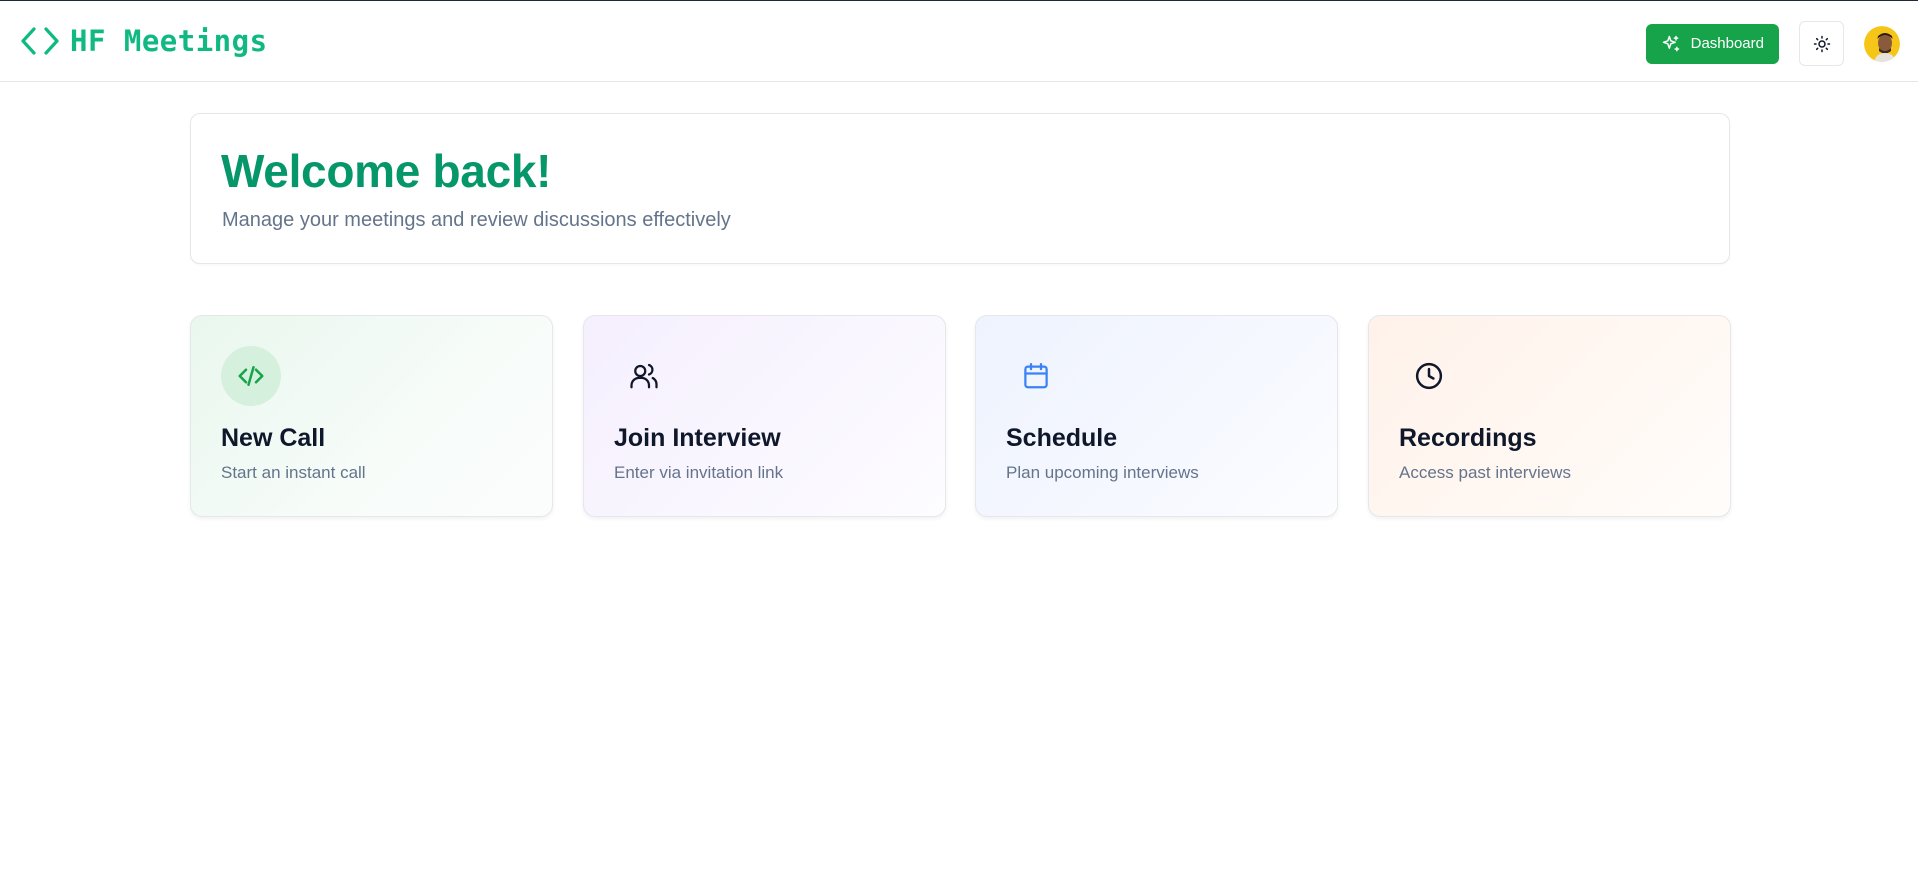 Image resolution: width=1918 pixels, height=887 pixels. I want to click on recordings-card: Recordings Access past interviews, so click(1549, 416).